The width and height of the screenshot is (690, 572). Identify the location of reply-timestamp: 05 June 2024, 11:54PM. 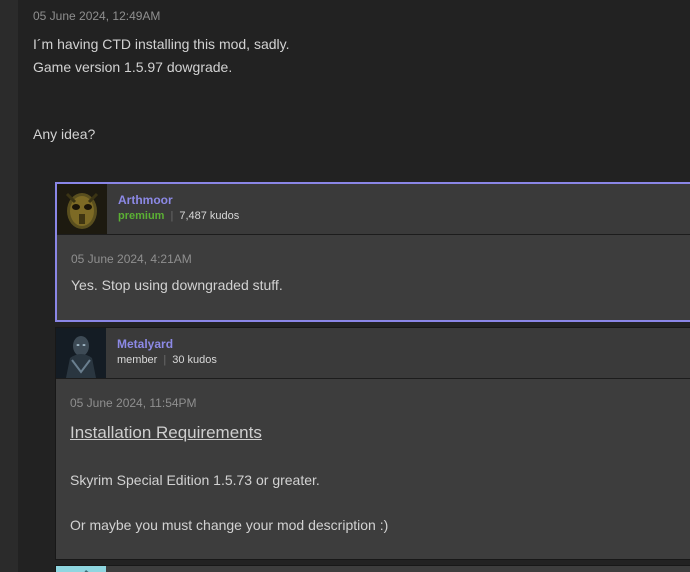
(133, 403).